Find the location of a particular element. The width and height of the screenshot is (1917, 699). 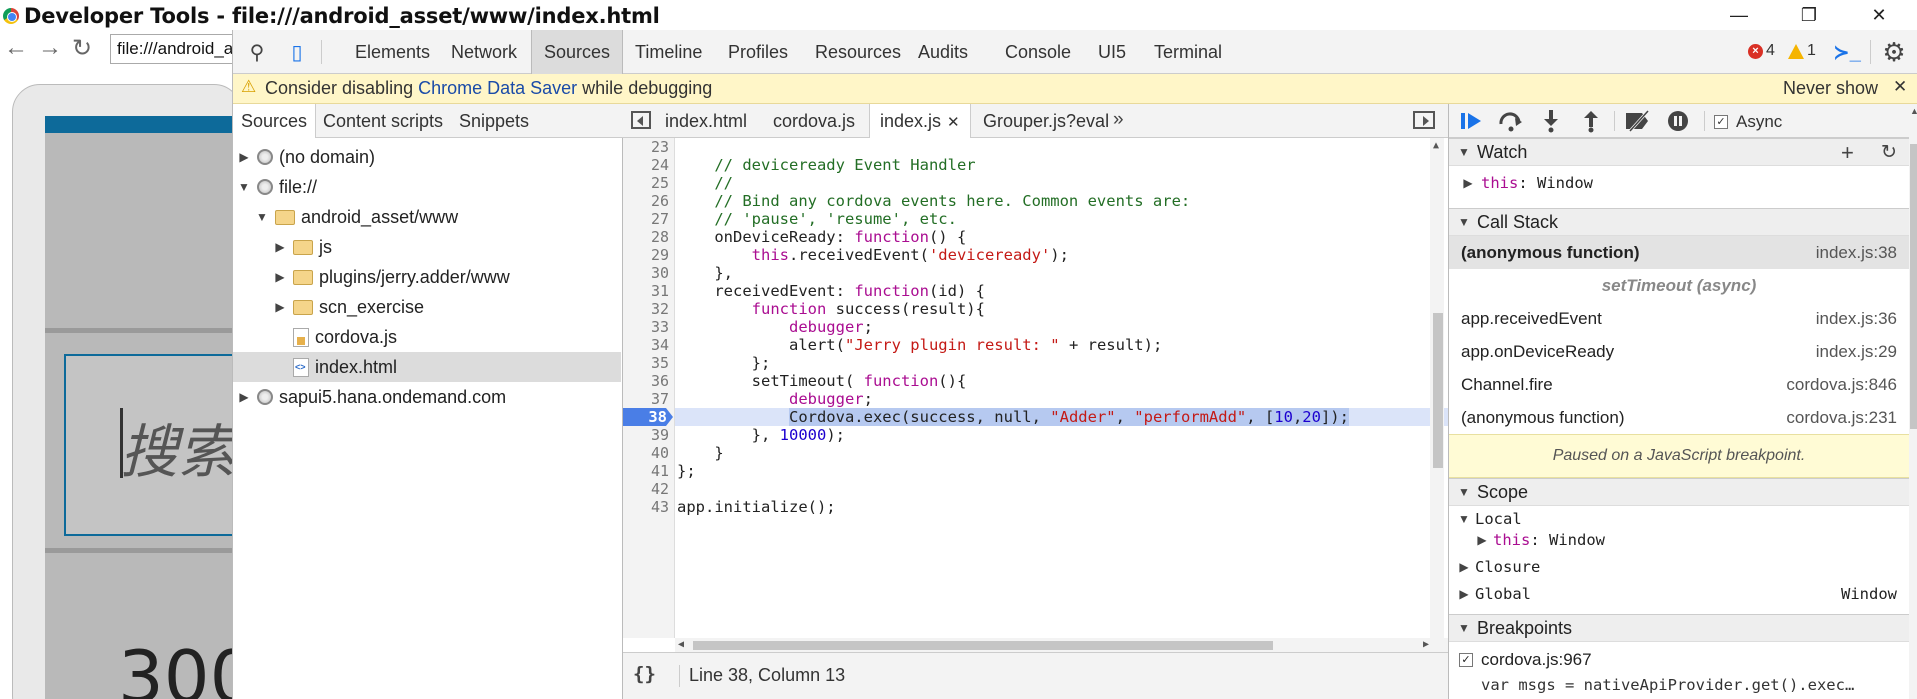

restore-button: ❐ is located at coordinates (1809, 15).